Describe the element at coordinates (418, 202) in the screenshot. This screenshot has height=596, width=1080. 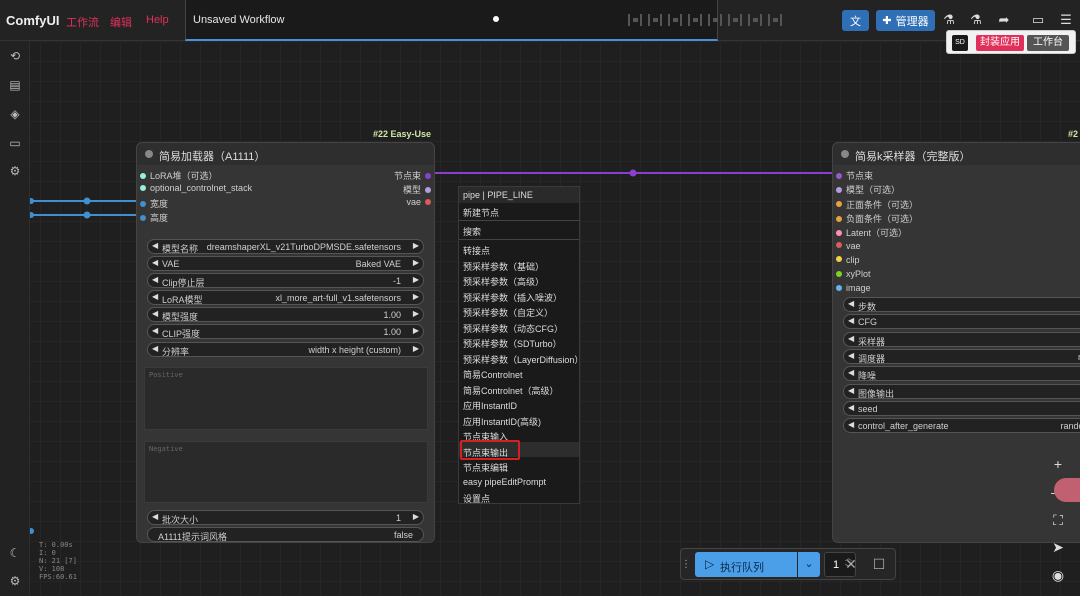
I see `output-slot: vae` at that location.